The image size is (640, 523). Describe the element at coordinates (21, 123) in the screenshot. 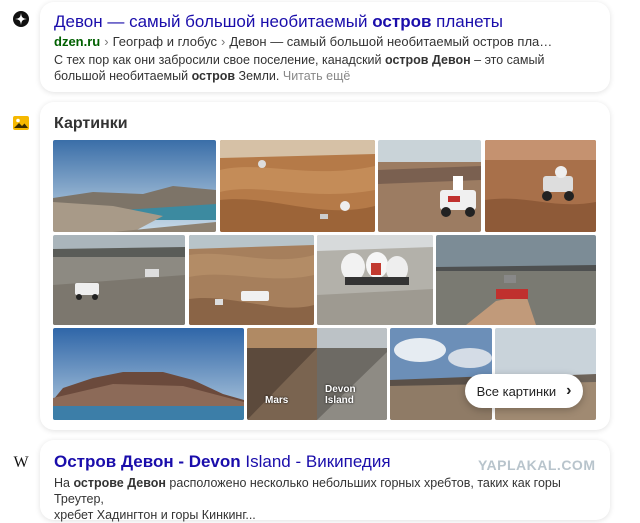

I see `images-icon` at that location.